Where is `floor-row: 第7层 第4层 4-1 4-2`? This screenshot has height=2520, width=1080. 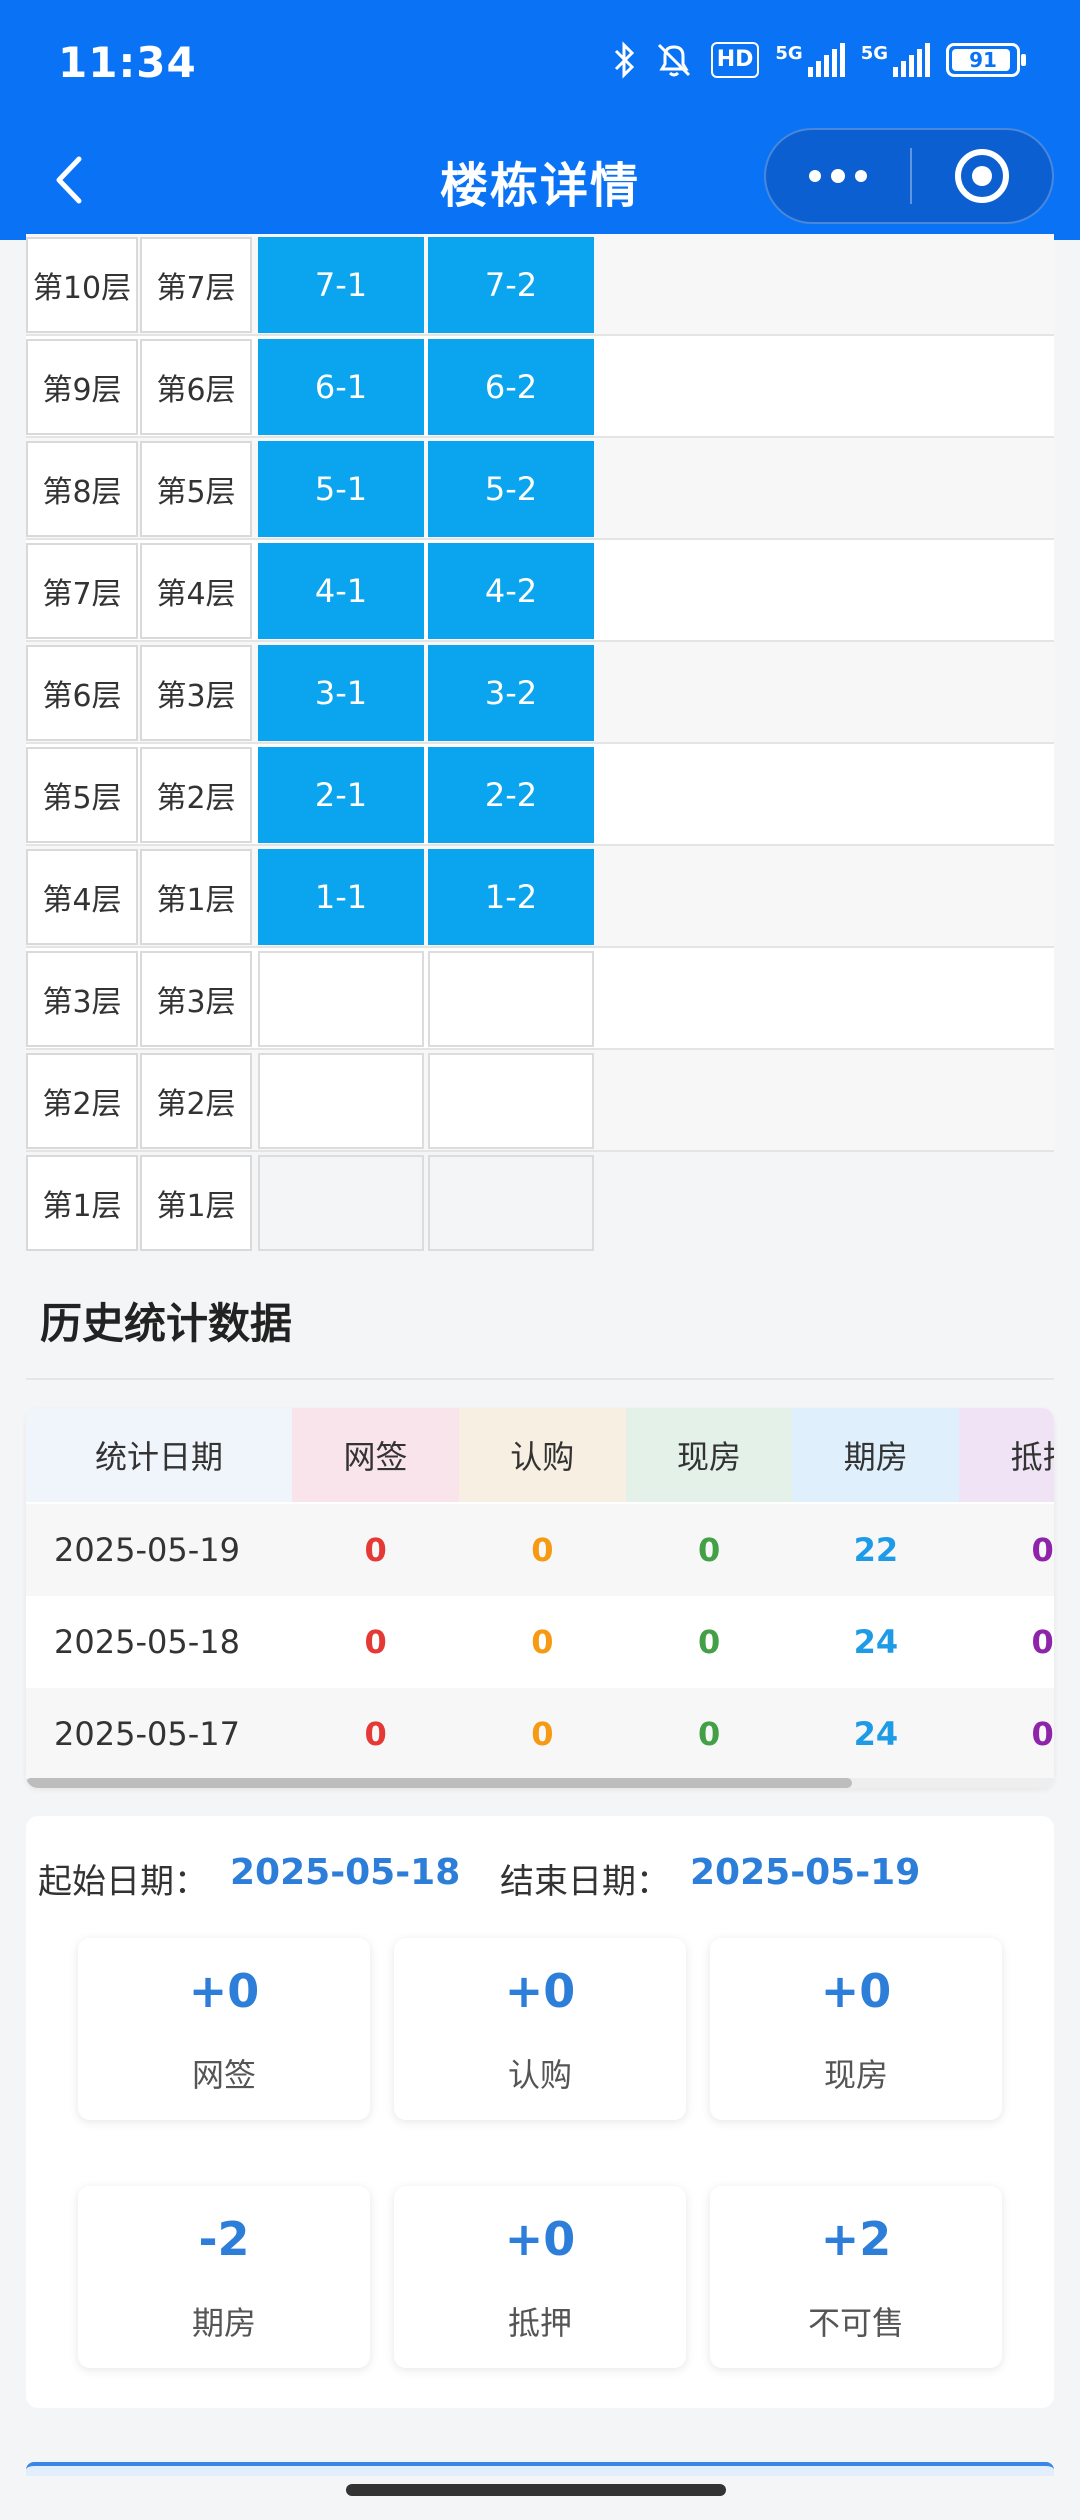 floor-row: 第7层 第4层 4-1 4-2 is located at coordinates (540, 591).